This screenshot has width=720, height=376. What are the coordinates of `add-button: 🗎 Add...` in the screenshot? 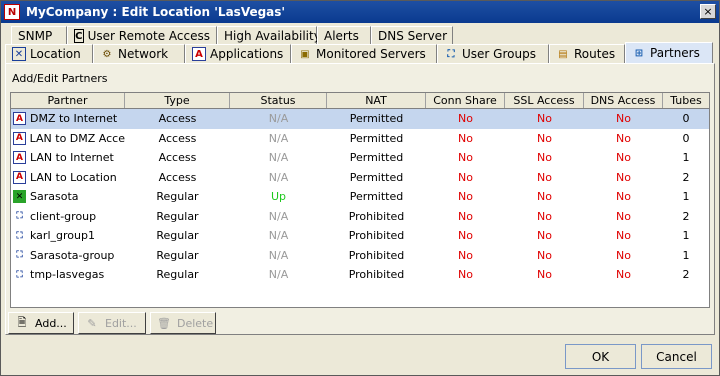 It's located at (41, 323).